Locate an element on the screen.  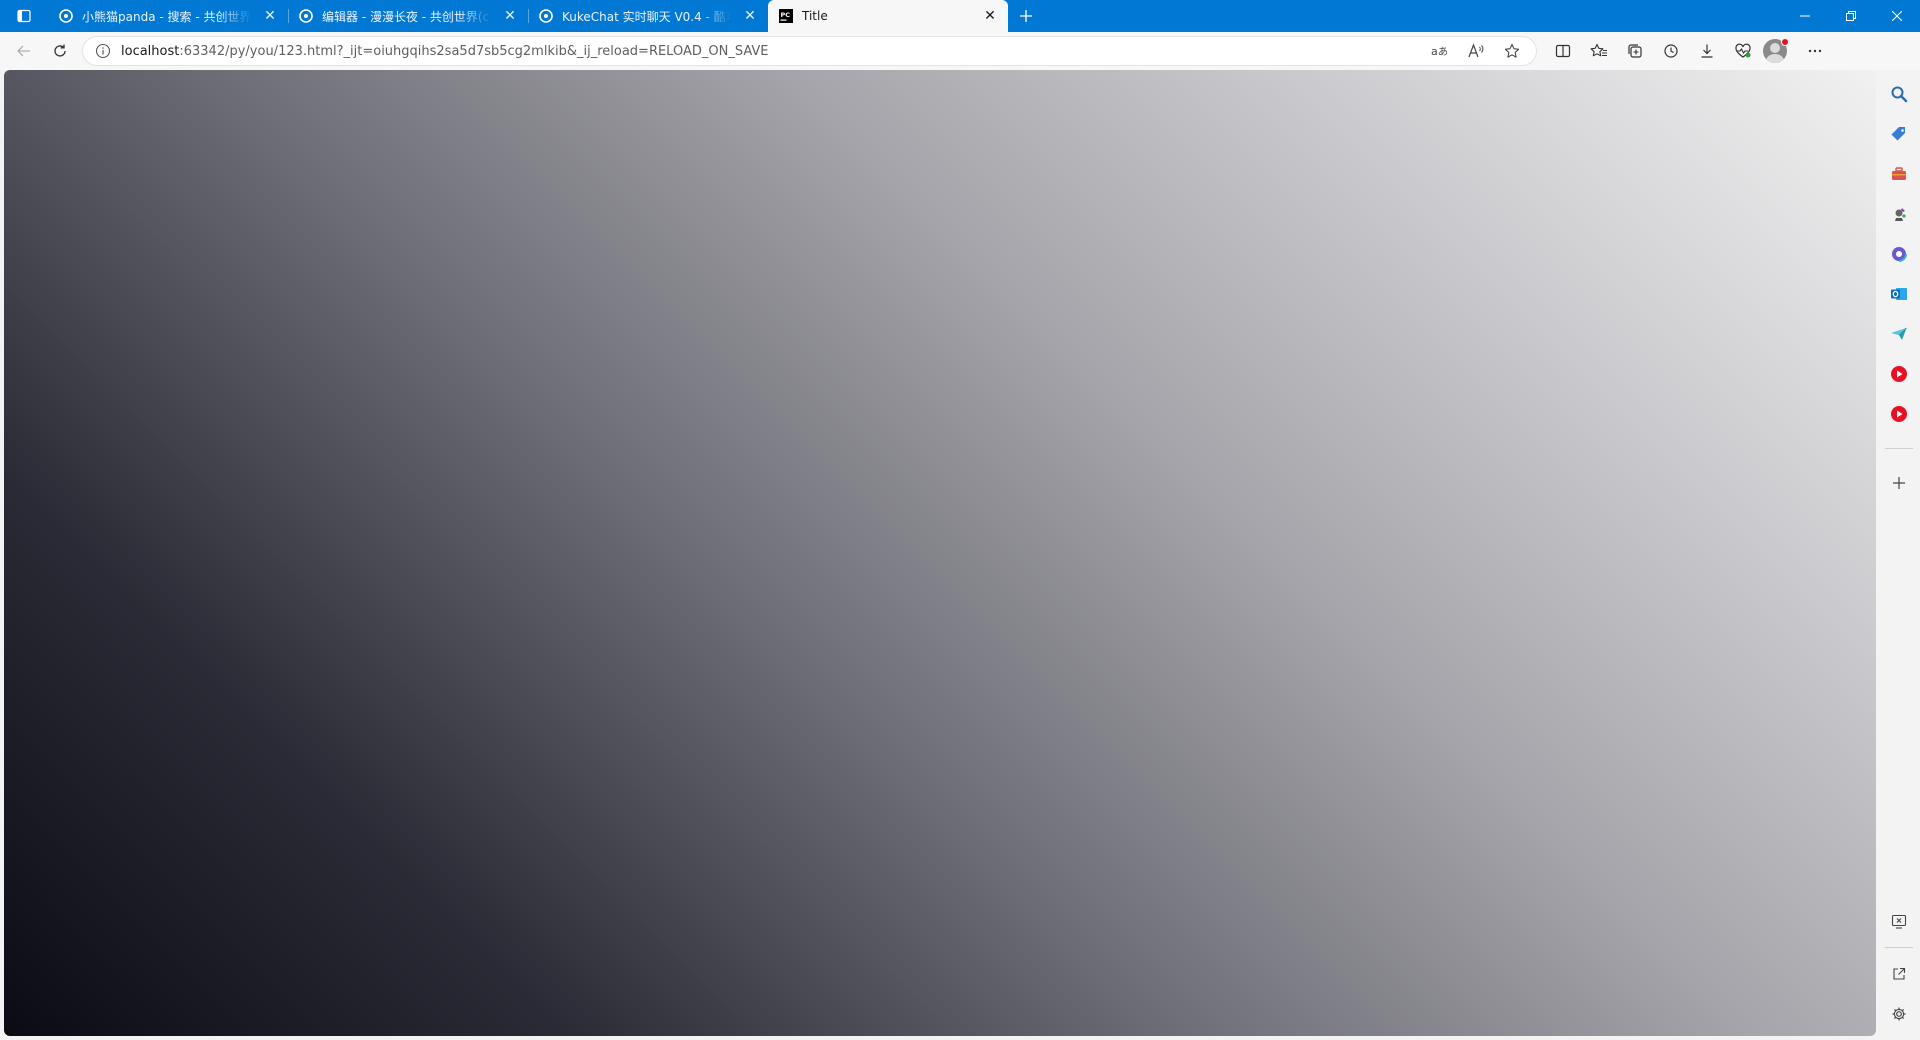
translate-button: aあ is located at coordinates (1440, 51).